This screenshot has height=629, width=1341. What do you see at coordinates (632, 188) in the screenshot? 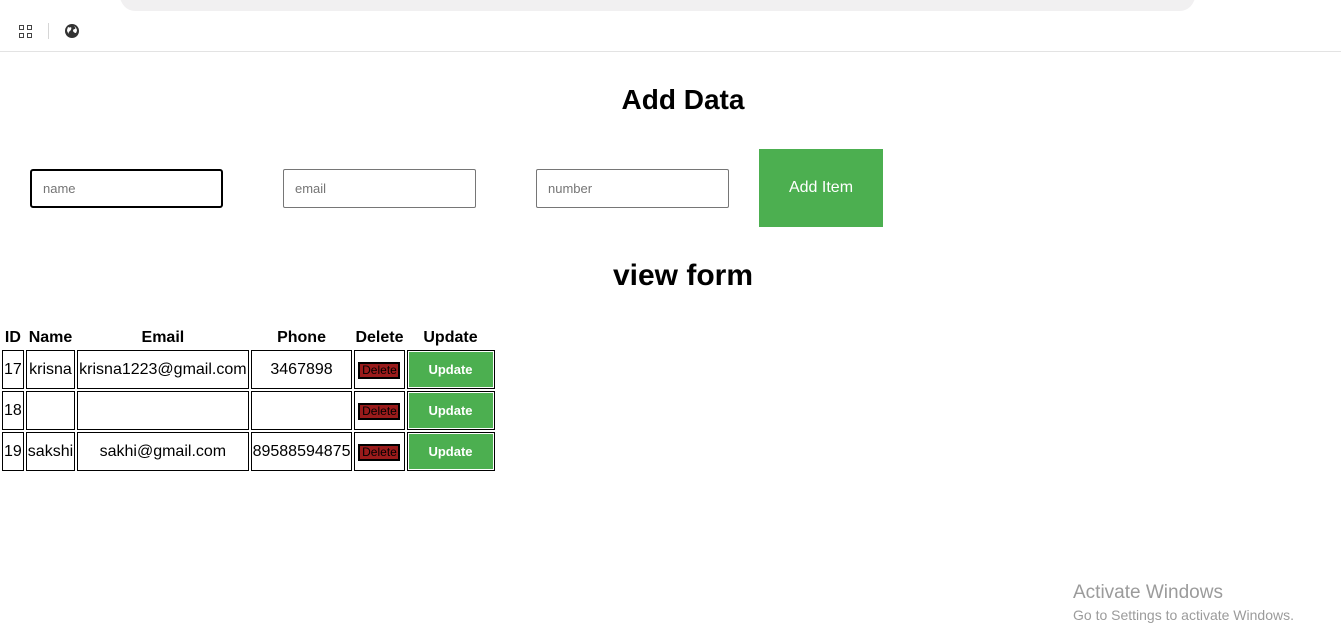
I see `number-input` at bounding box center [632, 188].